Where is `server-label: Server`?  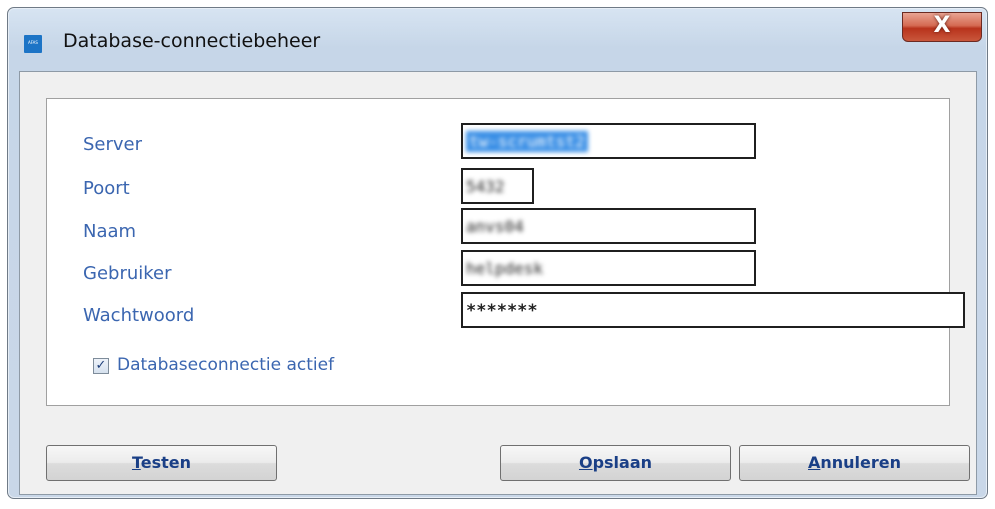 server-label: Server is located at coordinates (113, 144).